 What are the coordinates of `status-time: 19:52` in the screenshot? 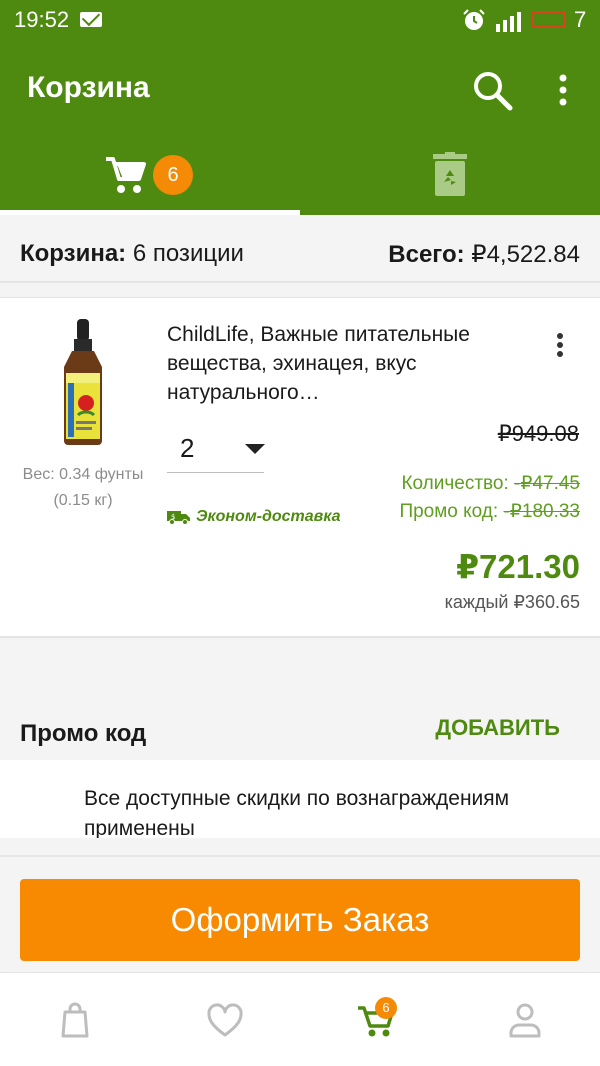 It's located at (42, 19).